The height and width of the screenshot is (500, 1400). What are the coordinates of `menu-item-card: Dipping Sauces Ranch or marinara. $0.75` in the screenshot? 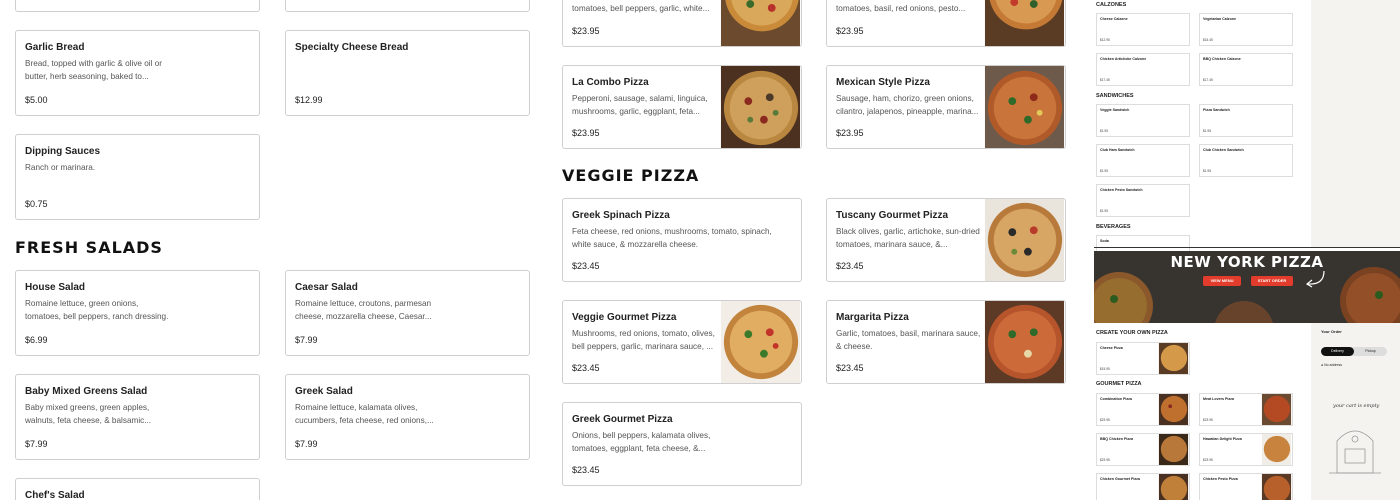 It's located at (137, 177).